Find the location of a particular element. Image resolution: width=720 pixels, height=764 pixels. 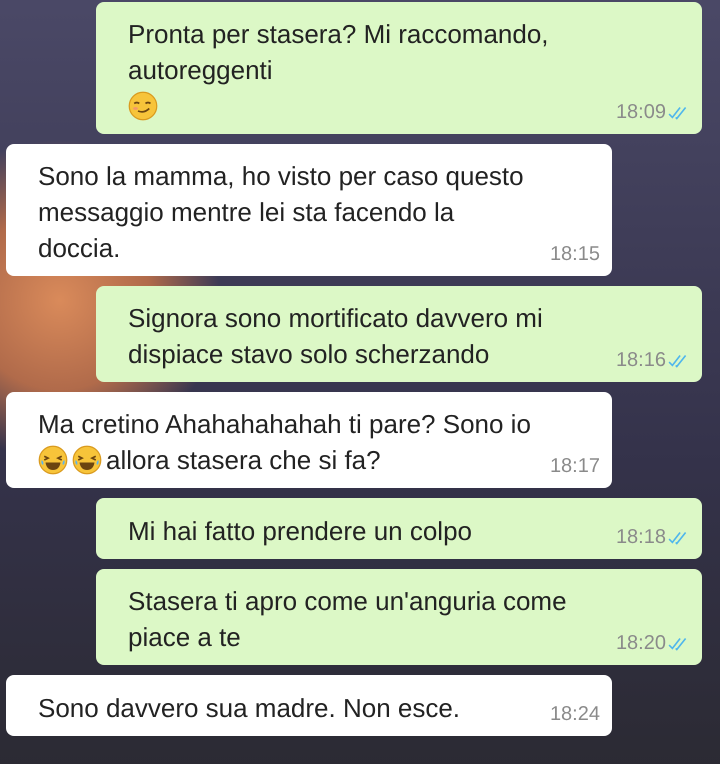

message-time: 18:16 is located at coordinates (641, 360).